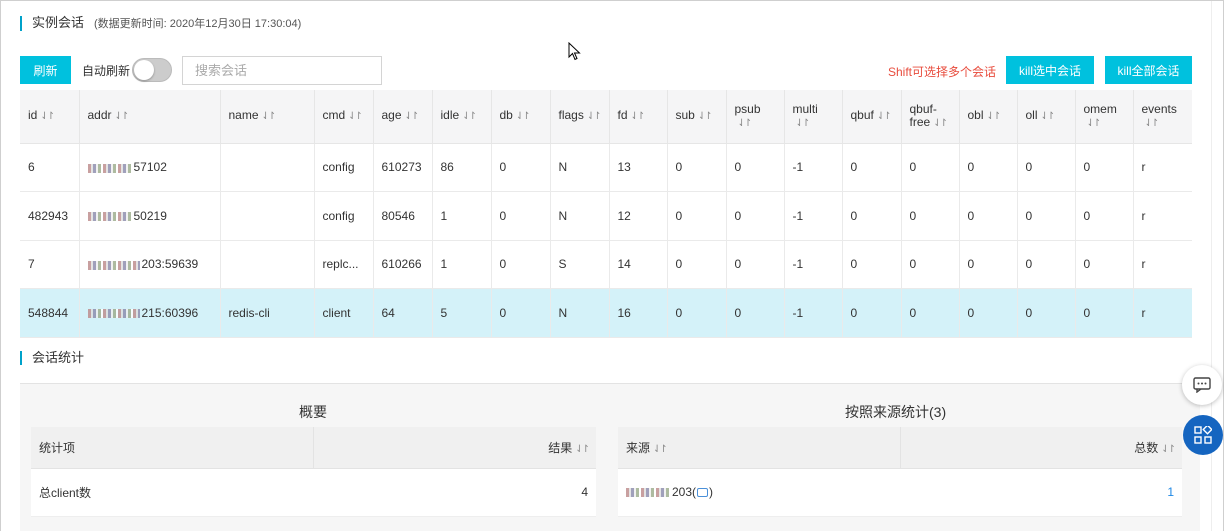 The image size is (1224, 531). I want to click on col-events: events ⇃↾, so click(1162, 117).